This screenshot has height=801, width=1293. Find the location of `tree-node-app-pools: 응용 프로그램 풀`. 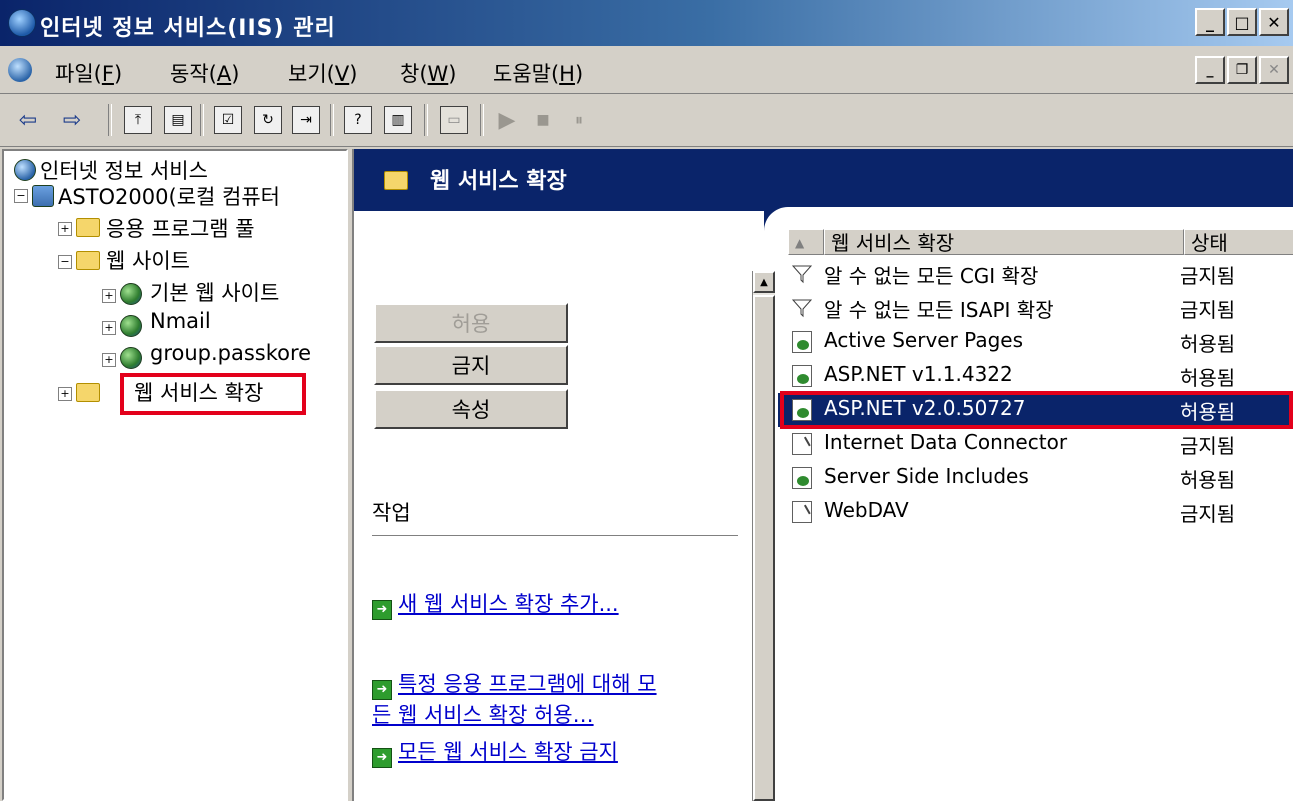

tree-node-app-pools: 응용 프로그램 풀 is located at coordinates (180, 228).